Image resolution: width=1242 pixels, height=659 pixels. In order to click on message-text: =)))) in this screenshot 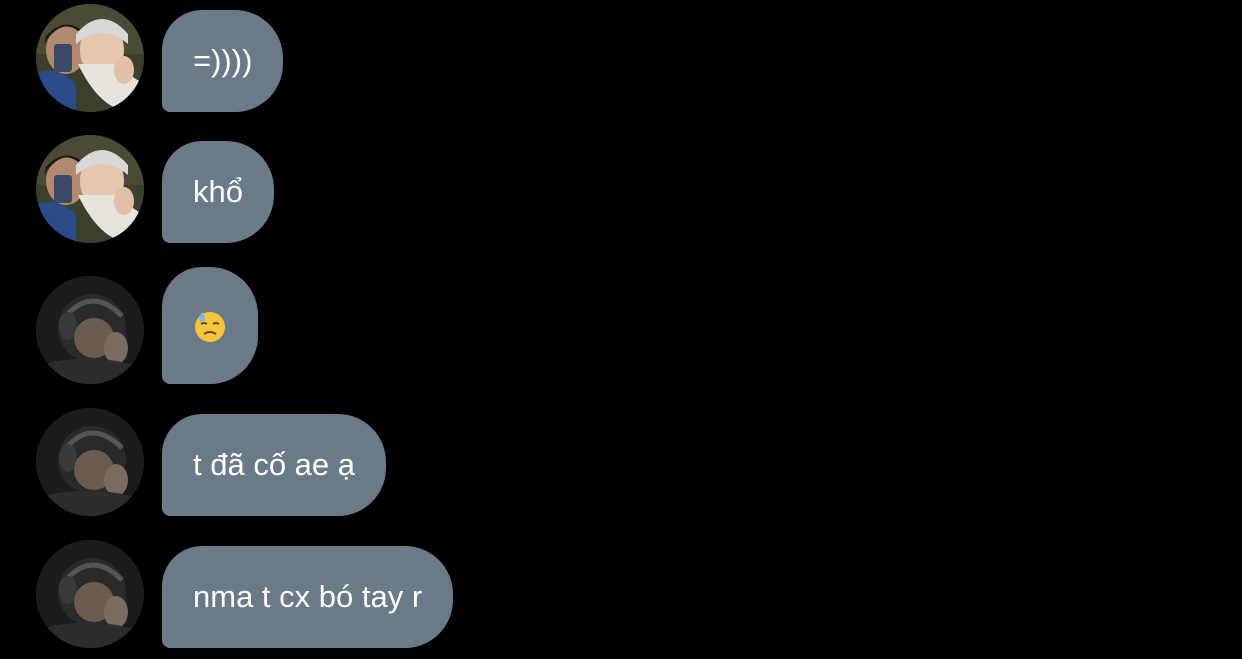, I will do `click(223, 60)`.